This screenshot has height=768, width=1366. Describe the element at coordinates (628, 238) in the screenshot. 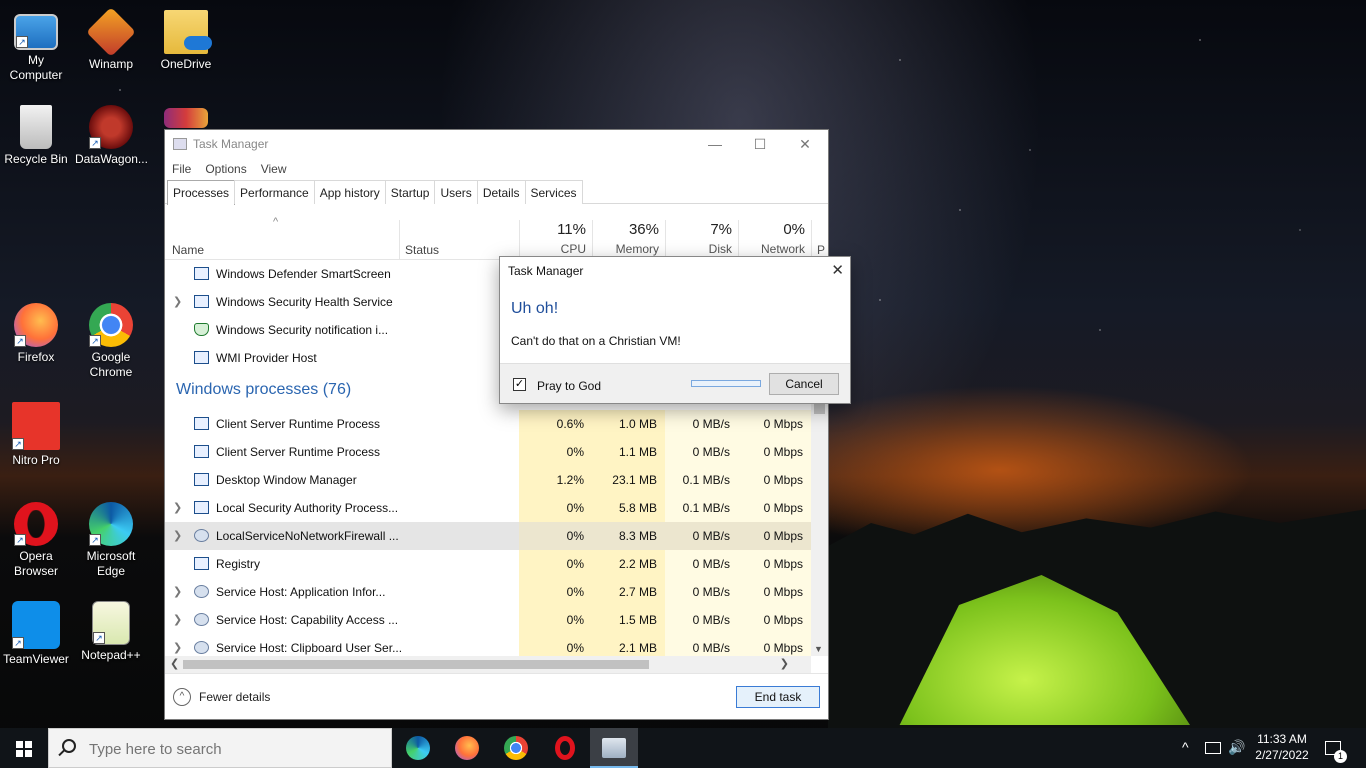

I see `column-memory: 36% Memory` at that location.